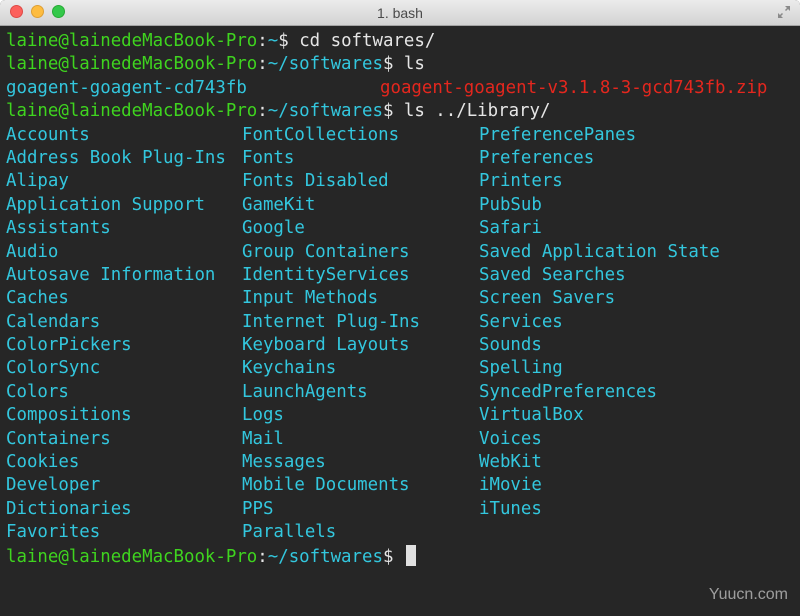 This screenshot has width=800, height=616. What do you see at coordinates (521, 181) in the screenshot?
I see `directory-entry: Printers` at bounding box center [521, 181].